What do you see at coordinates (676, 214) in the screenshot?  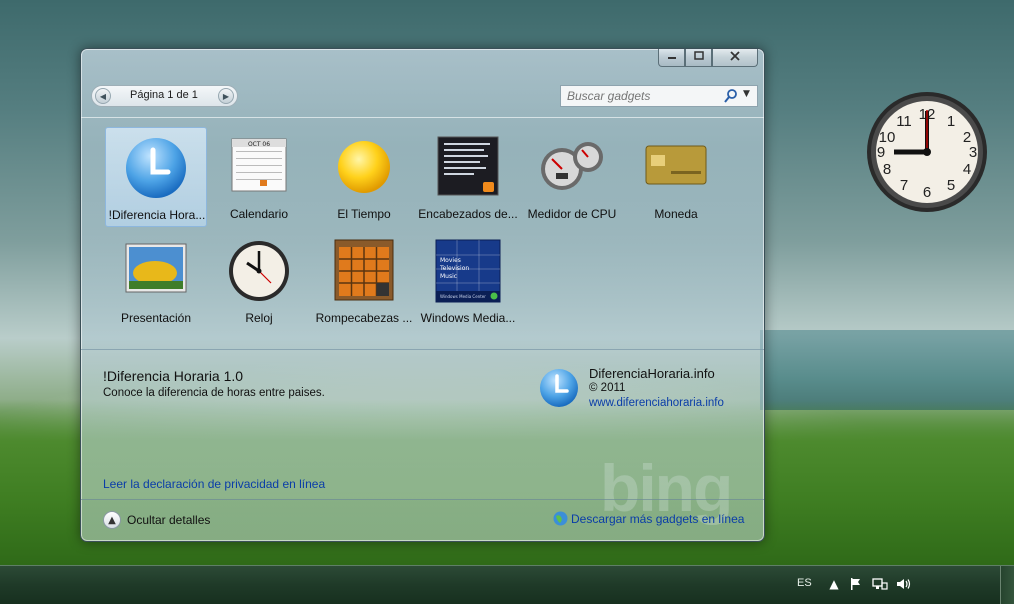 I see `gadget-label: Moneda` at bounding box center [676, 214].